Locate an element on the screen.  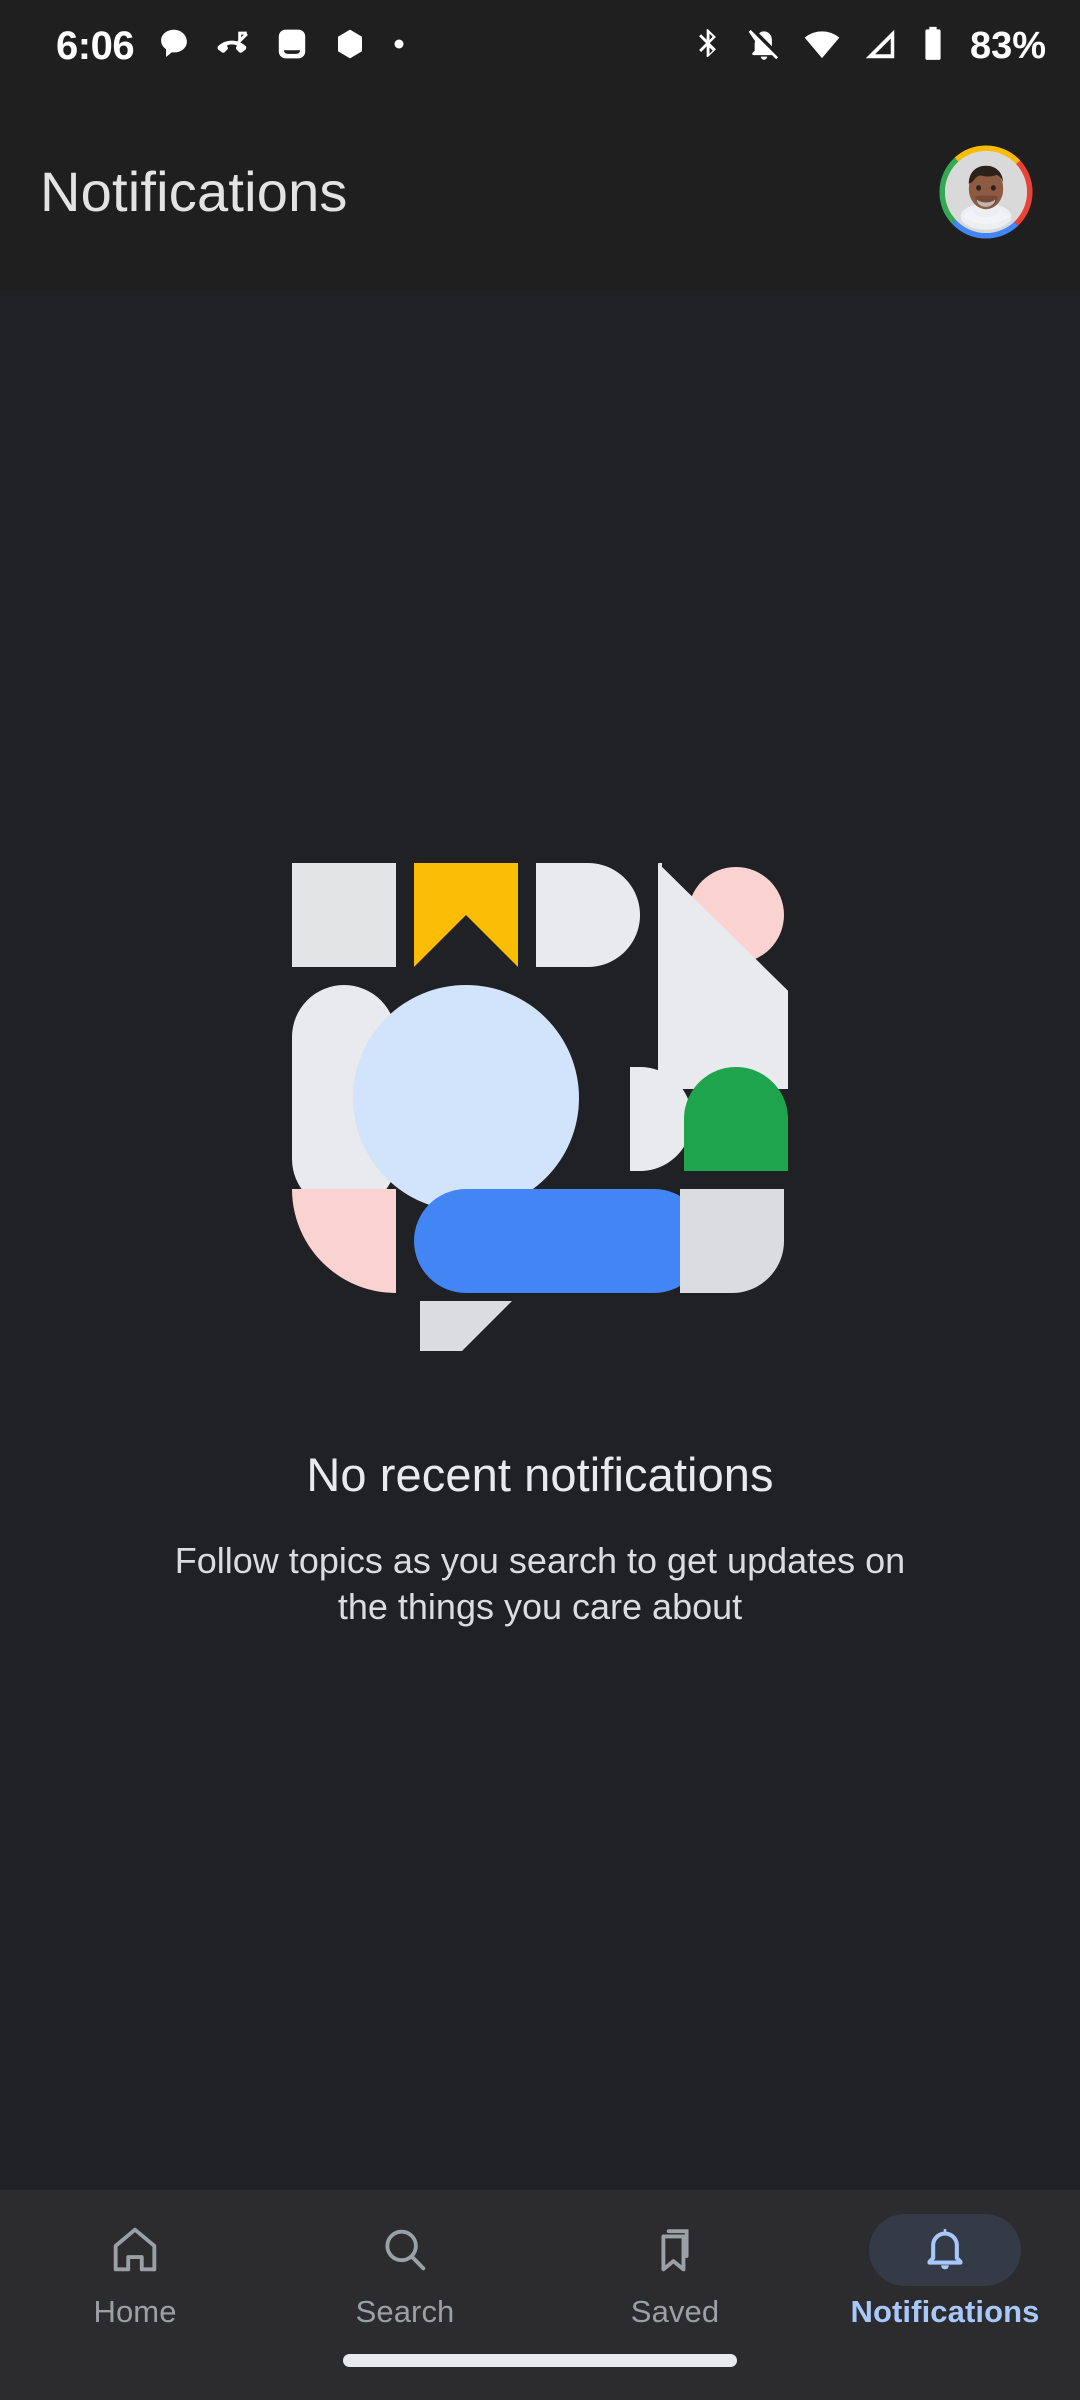
home-icon is located at coordinates (135, 2249).